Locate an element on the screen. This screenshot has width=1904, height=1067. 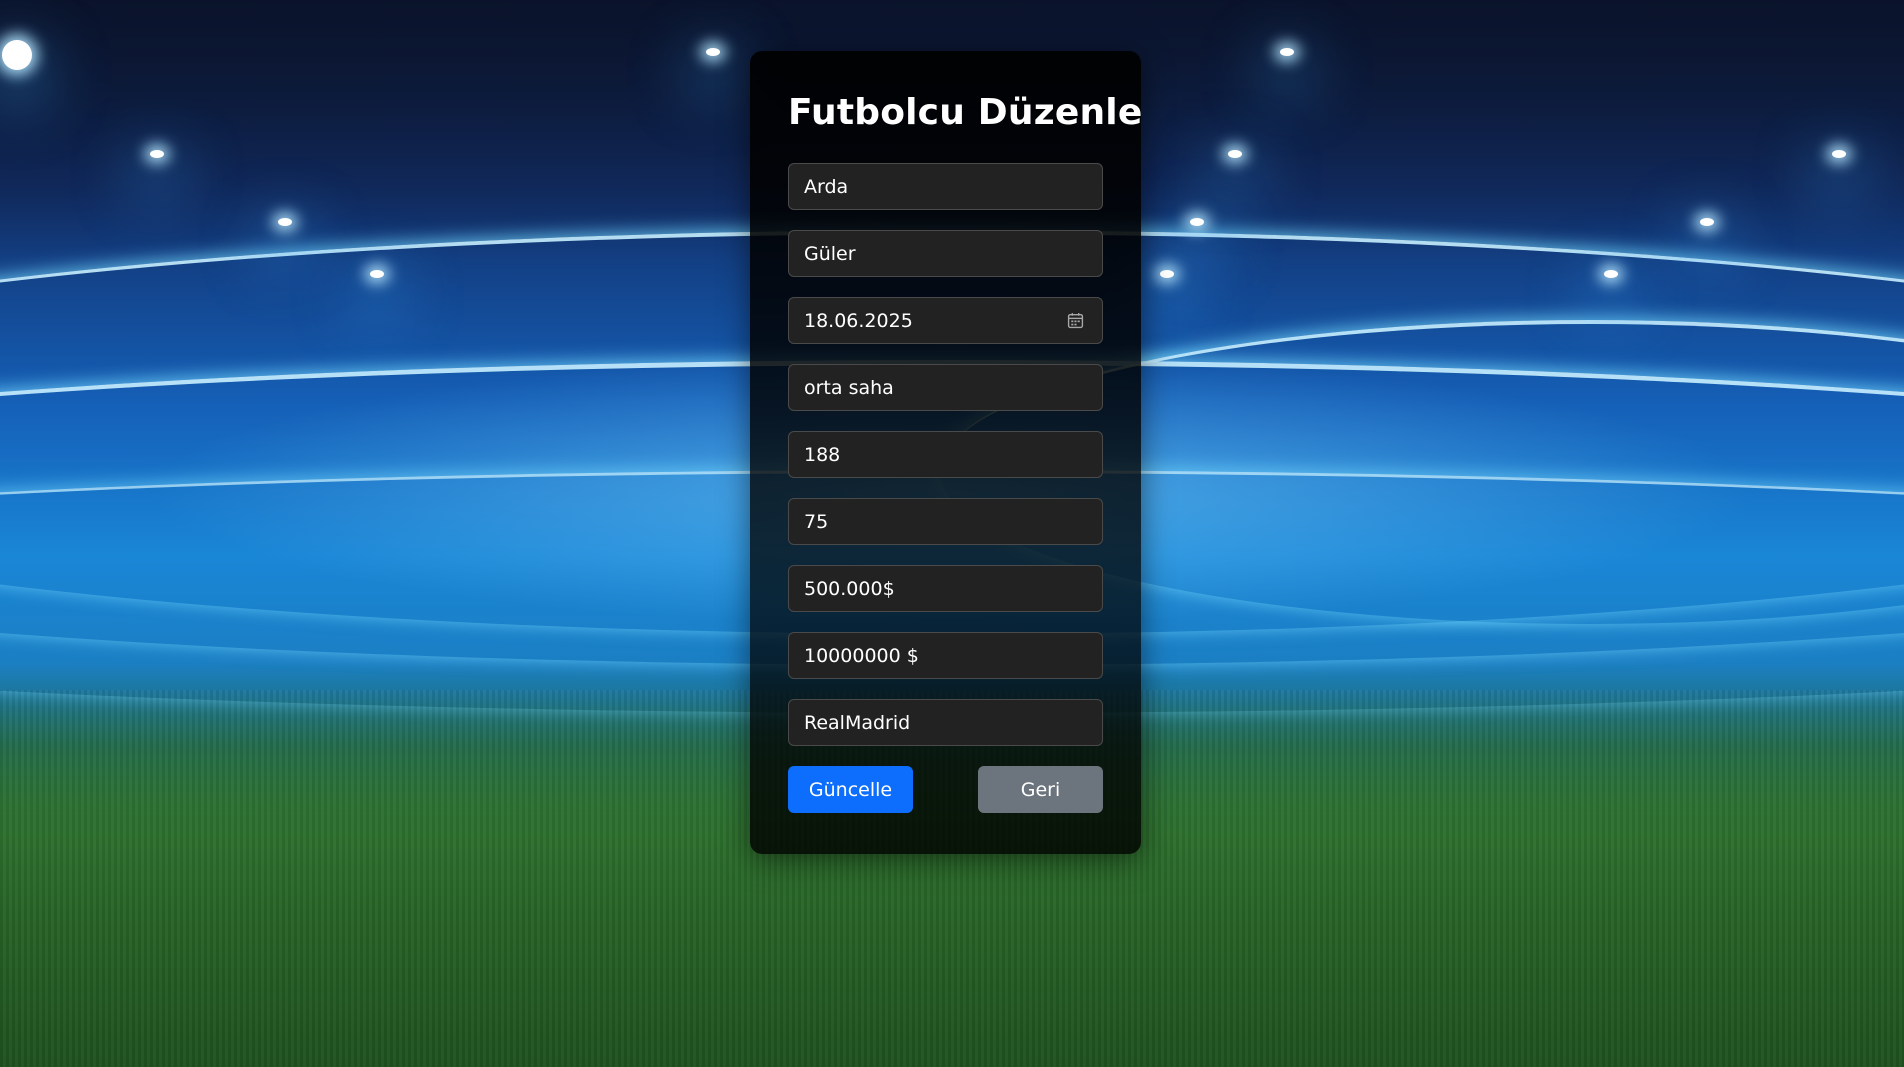
first-name-input is located at coordinates (945, 186).